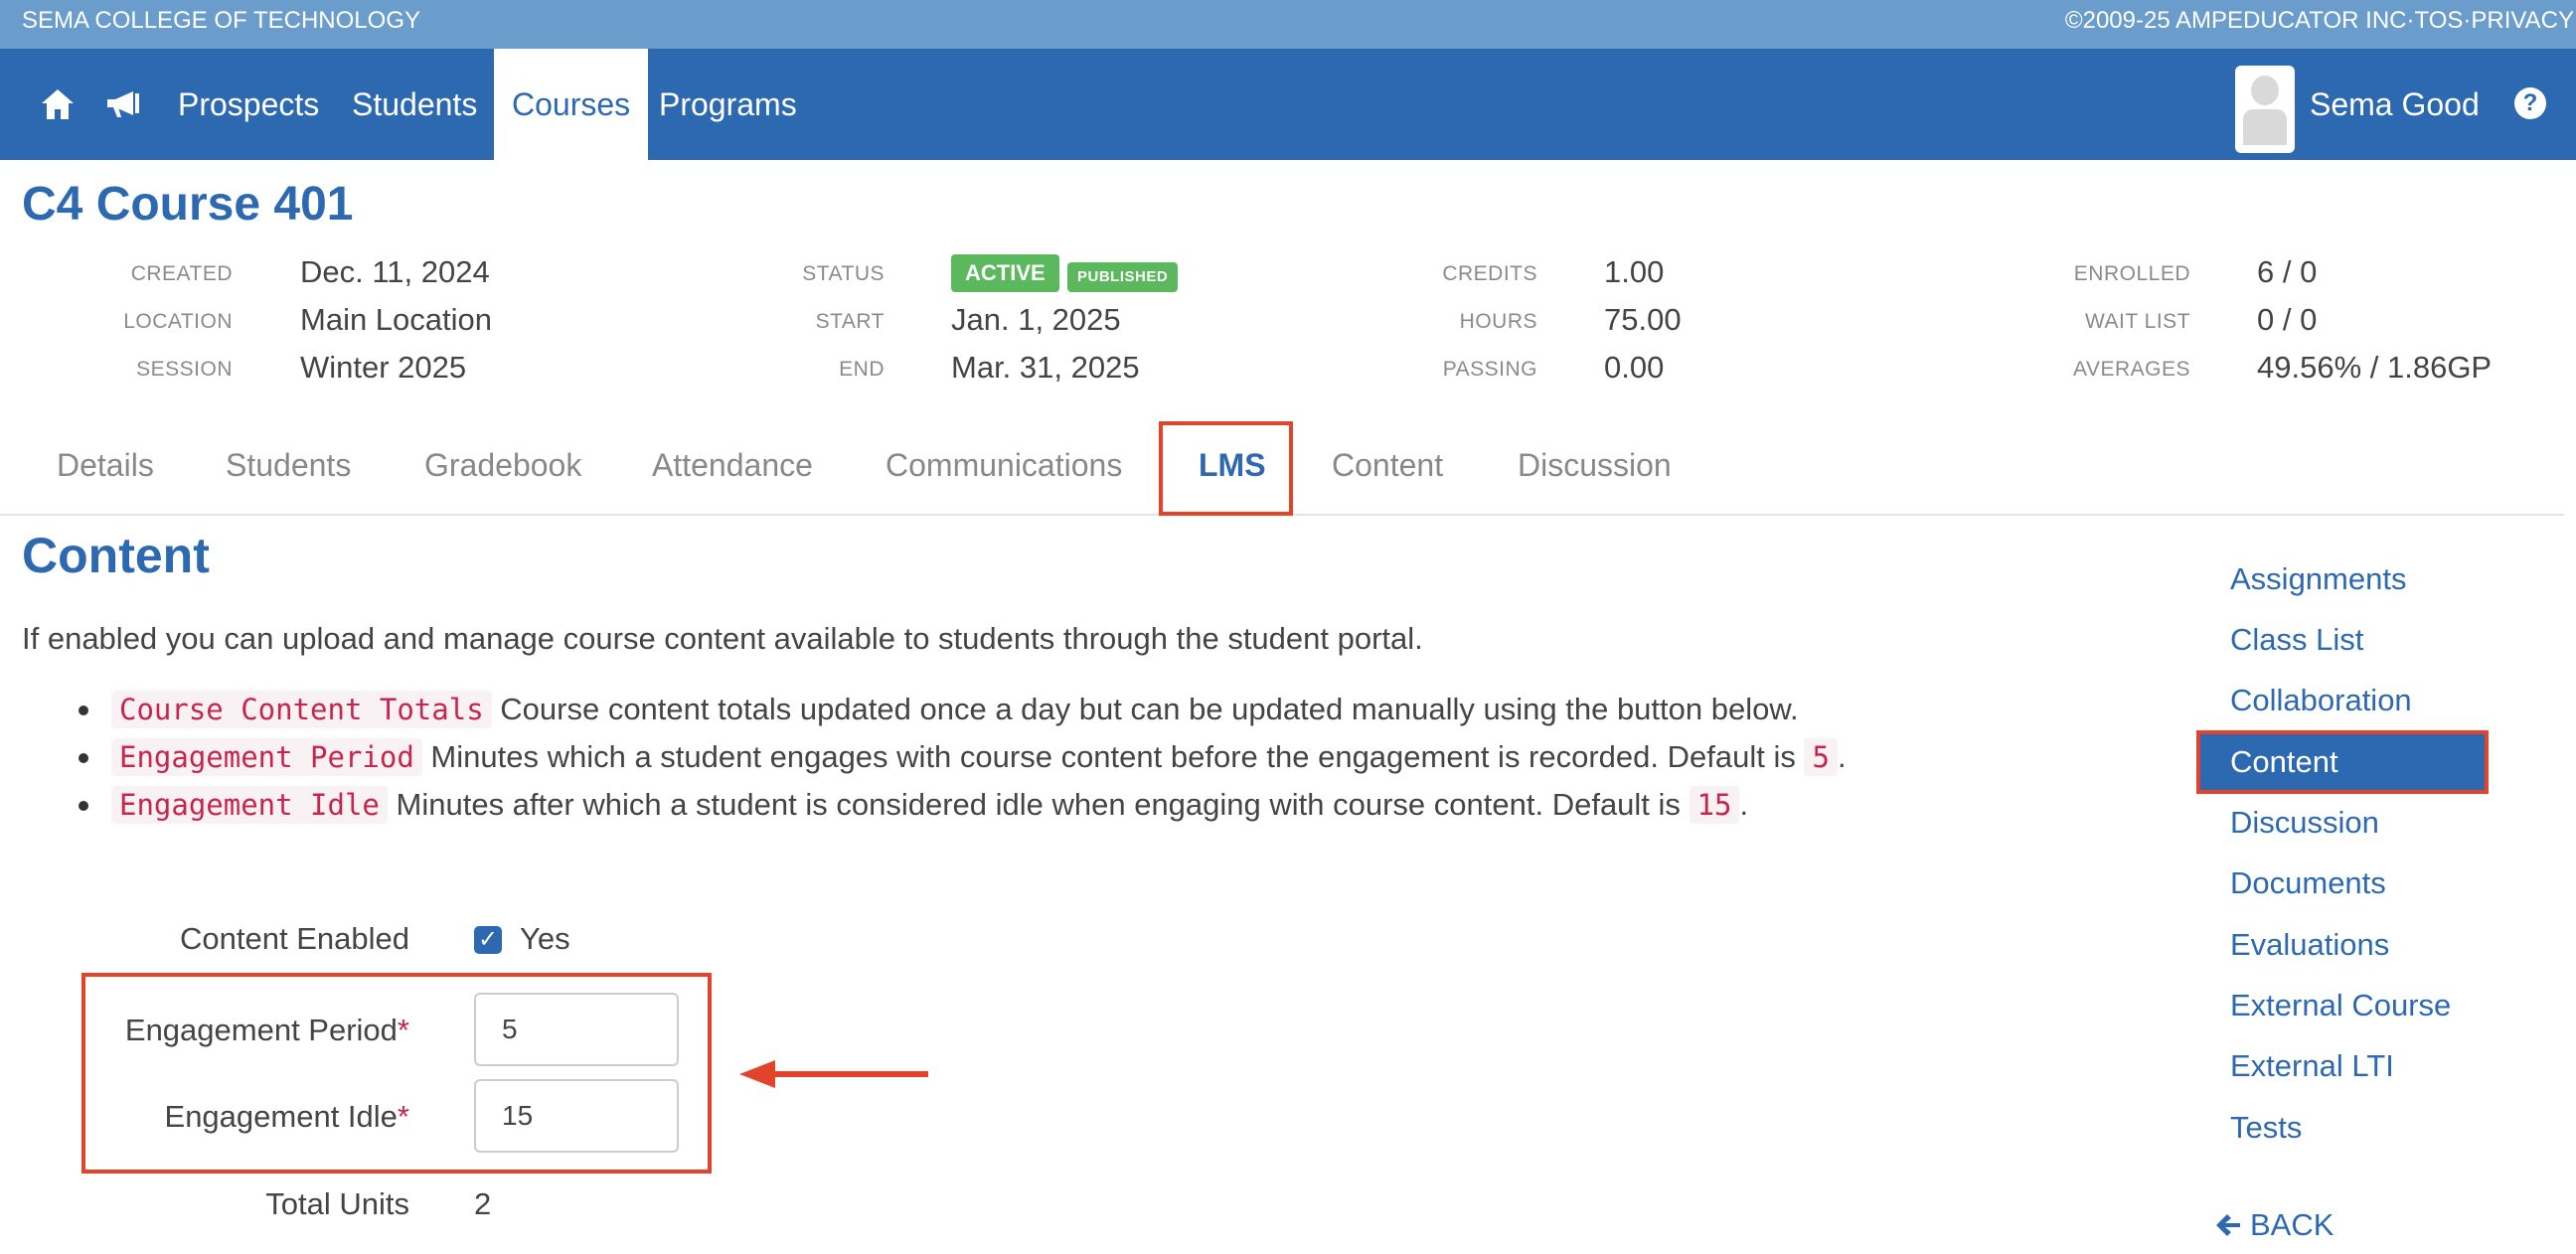 The width and height of the screenshot is (2576, 1254). I want to click on content-enabled-checkbox: ✓, so click(488, 940).